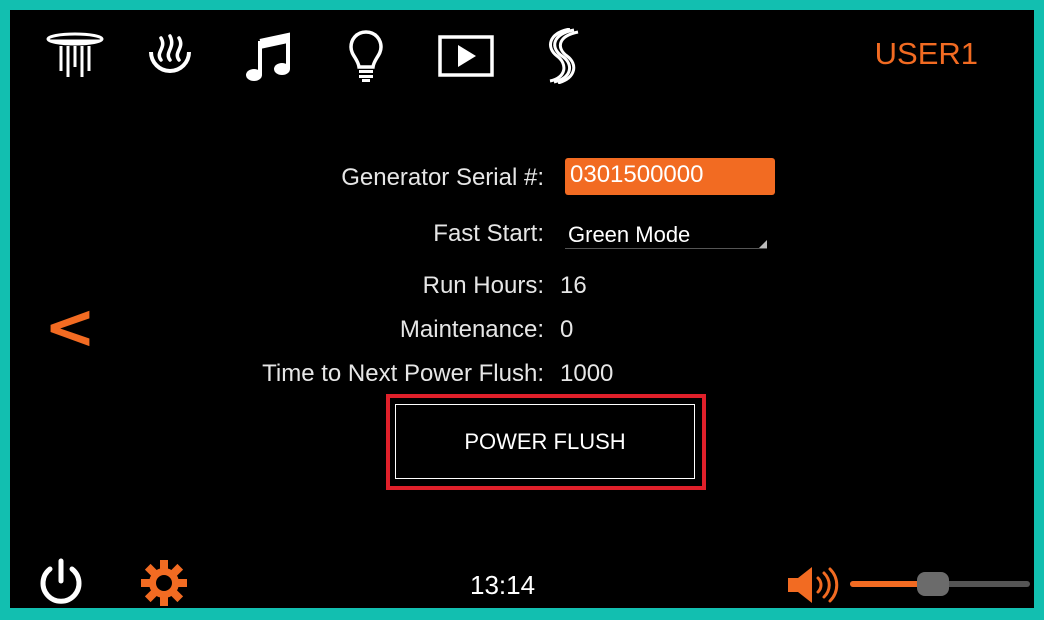  Describe the element at coordinates (366, 56) in the screenshot. I see `light-bulb-icon` at that location.